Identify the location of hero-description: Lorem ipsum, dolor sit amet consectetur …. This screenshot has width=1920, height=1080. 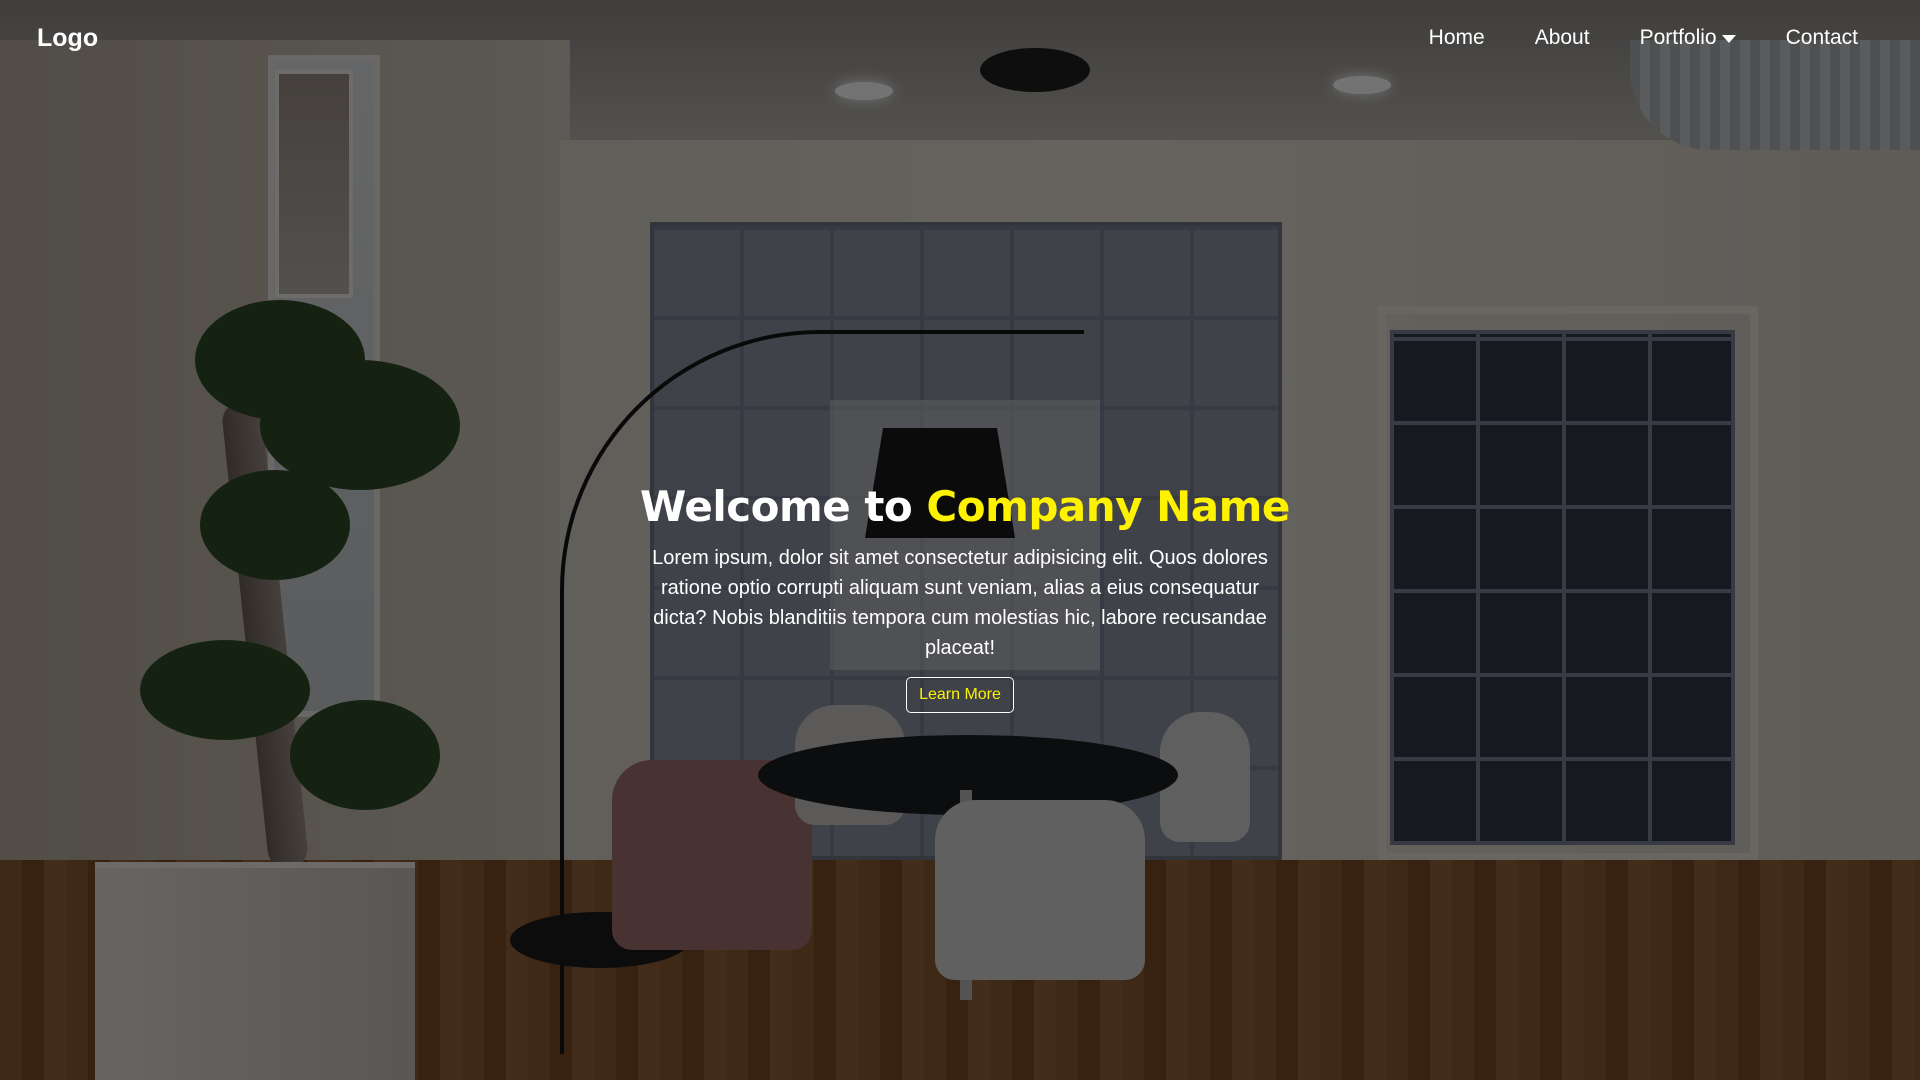
(960, 603).